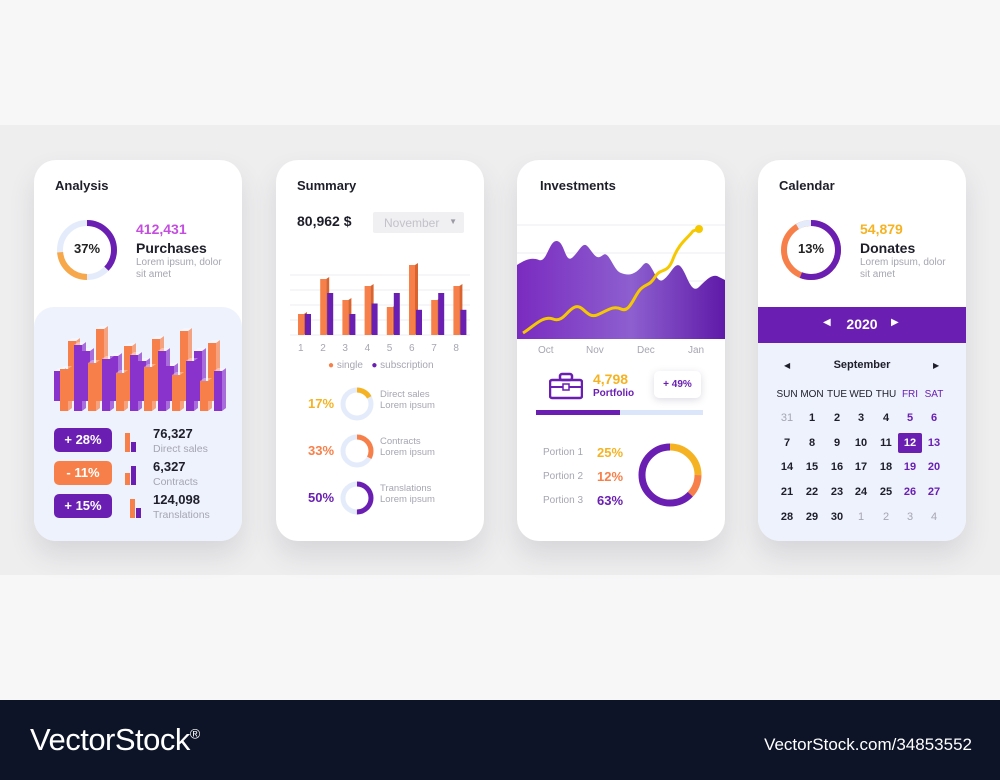  What do you see at coordinates (83, 506) in the screenshot?
I see `stat-pill-translations: + 15%` at bounding box center [83, 506].